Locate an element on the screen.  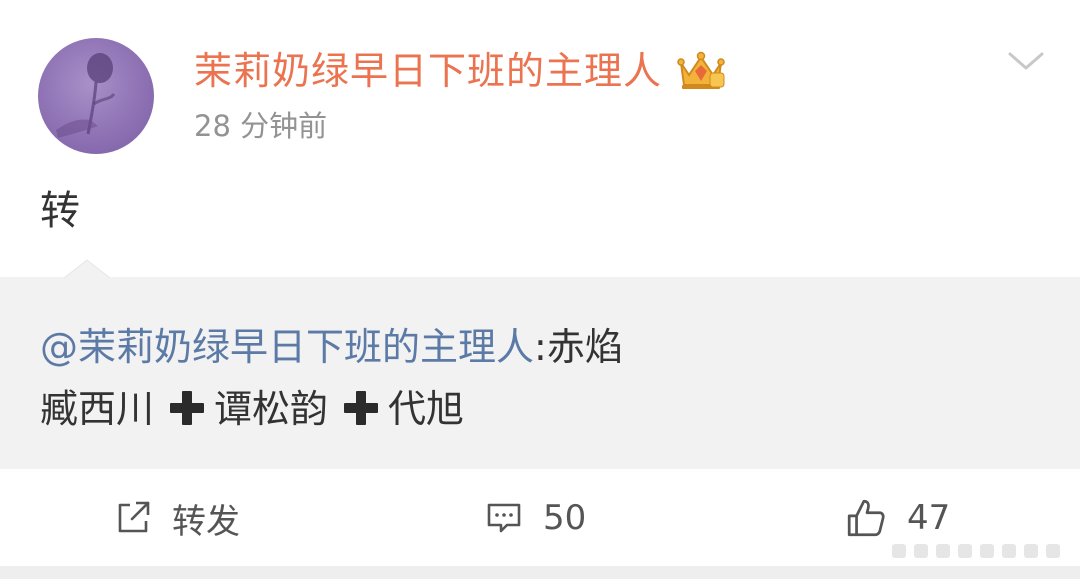
repost-line-1: @茉莉奶绿早日下班的主理人:赤焰 is located at coordinates (540, 347).